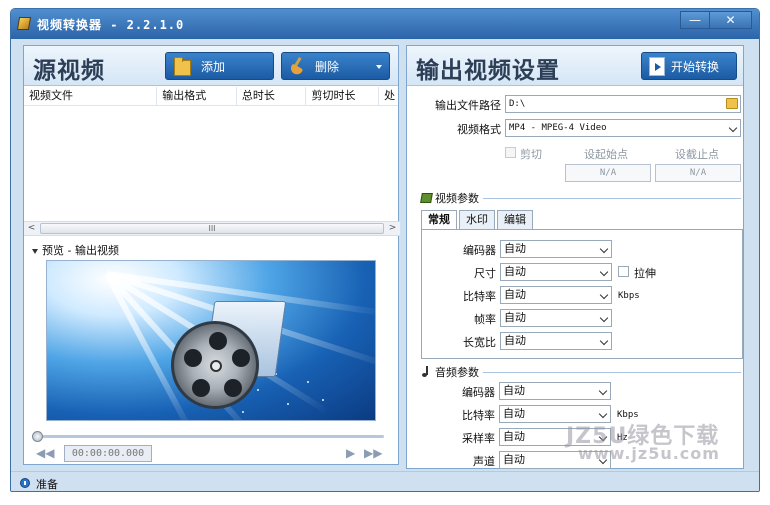  I want to click on status-text: 准备, so click(47, 484).